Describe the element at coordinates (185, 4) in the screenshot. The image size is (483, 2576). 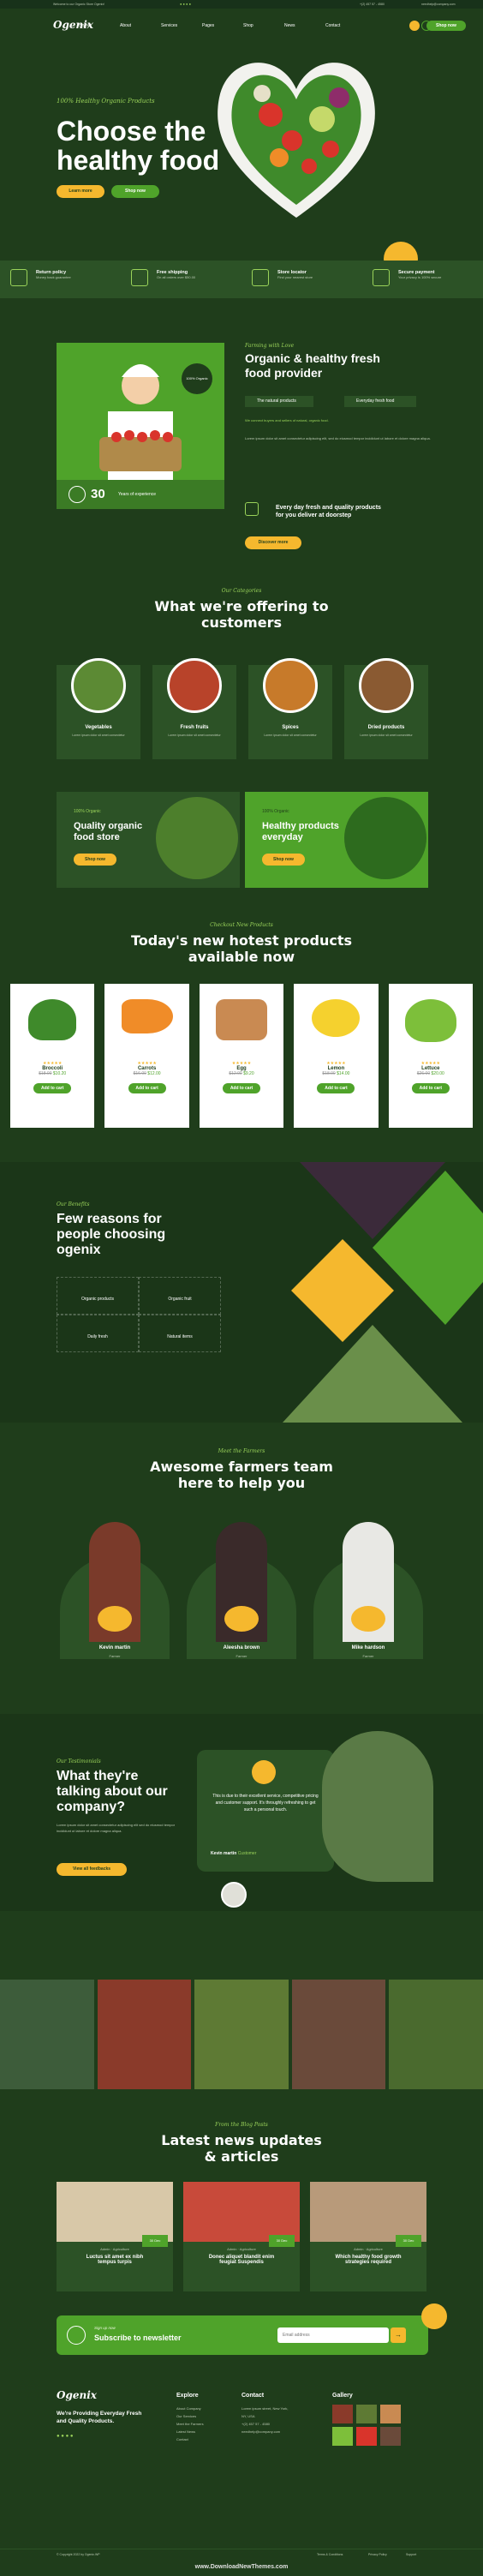
I see `social-icons: ● ● ● ●` at that location.